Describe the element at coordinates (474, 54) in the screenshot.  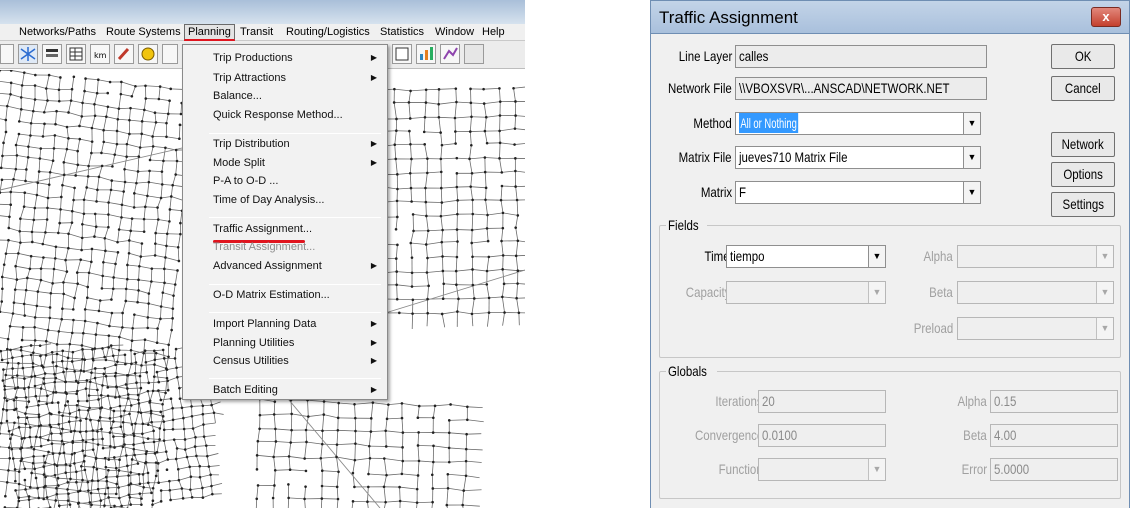
I see `toolbar-disabled-icon` at that location.